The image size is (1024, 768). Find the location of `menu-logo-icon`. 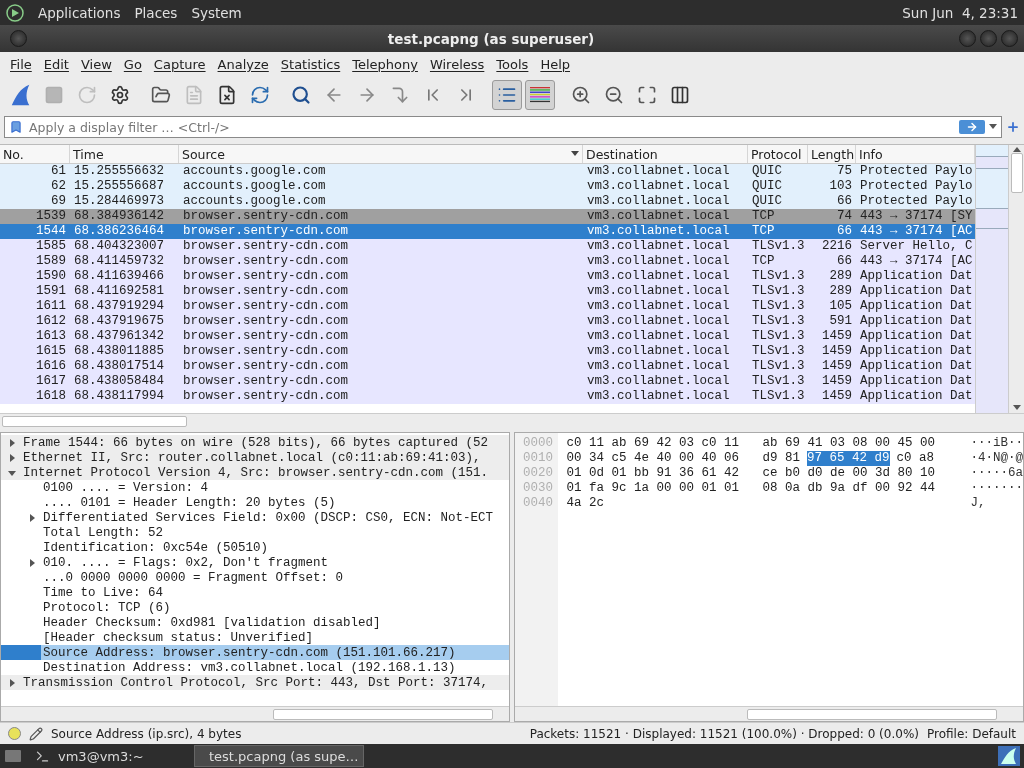

menu-logo-icon is located at coordinates (15, 12).